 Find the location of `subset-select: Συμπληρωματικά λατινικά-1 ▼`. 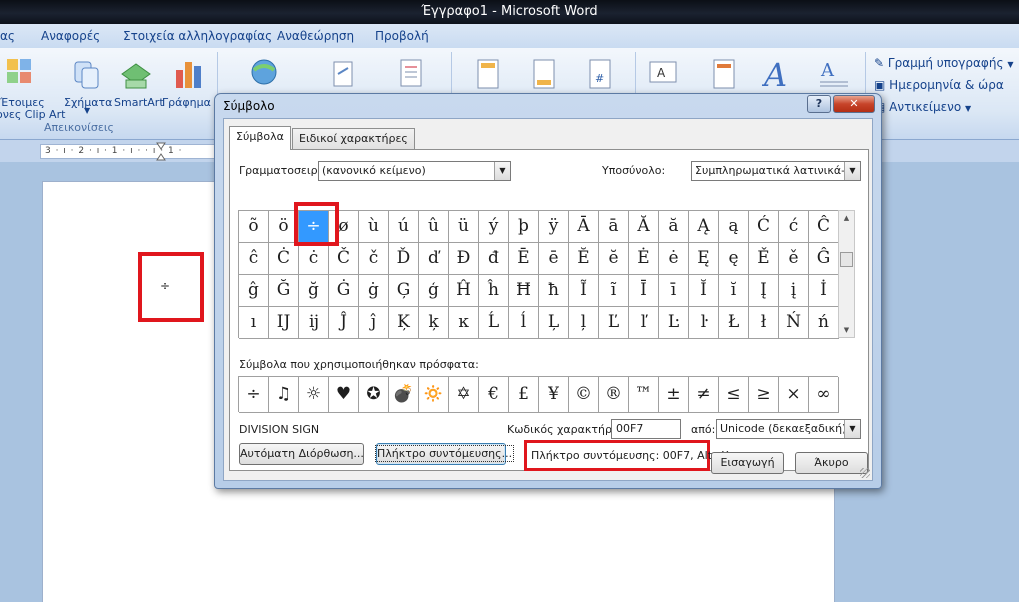

subset-select: Συμπληρωματικά λατινικά-1 ▼ is located at coordinates (776, 171).